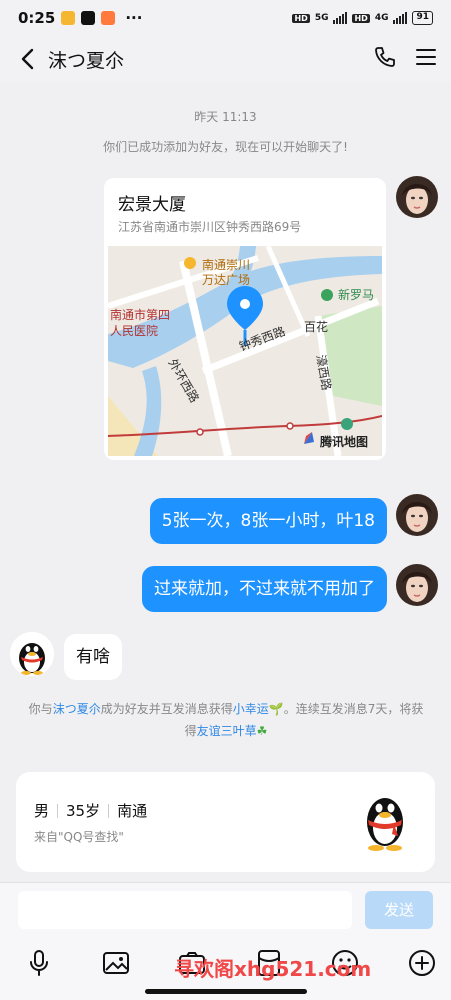 The width and height of the screenshot is (451, 1000). Describe the element at coordinates (42, 811) in the screenshot. I see `profile-gender: 男` at that location.